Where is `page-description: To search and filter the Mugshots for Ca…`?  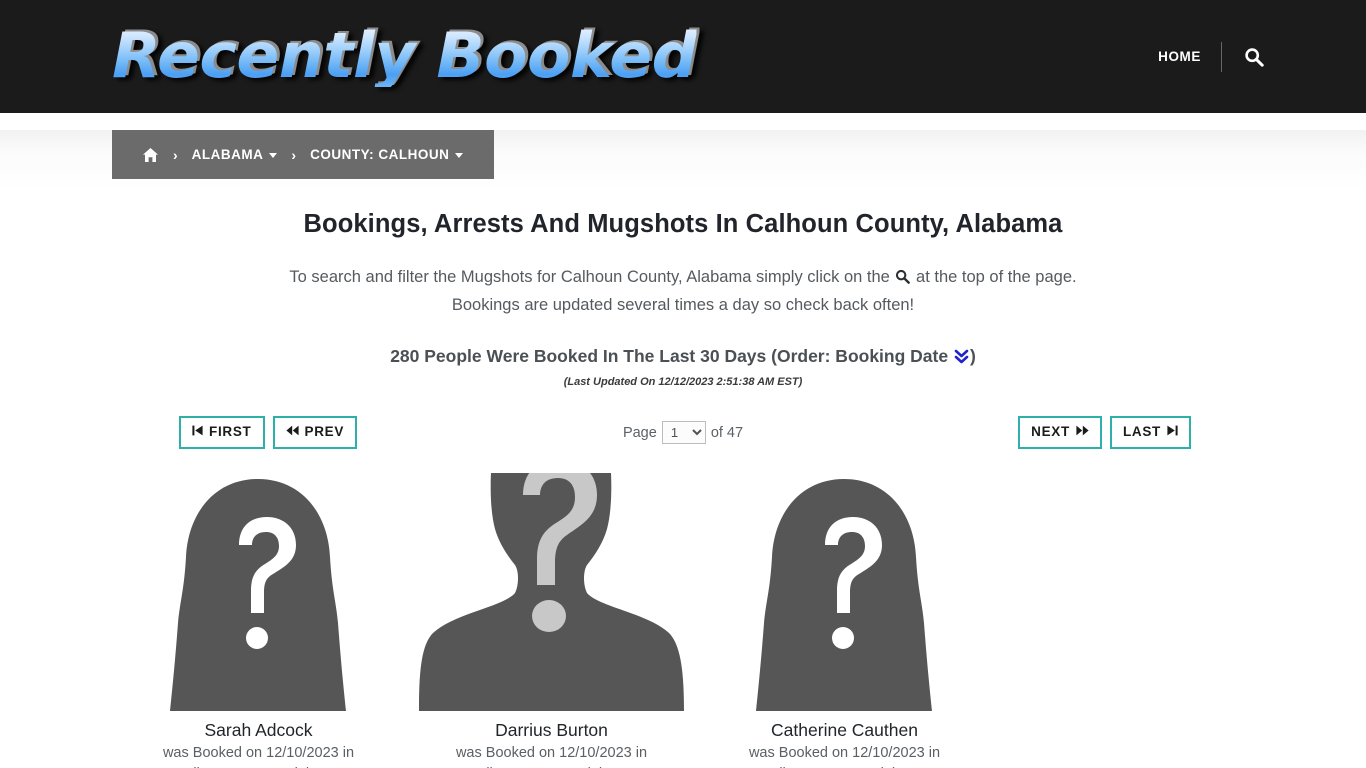
page-description: To search and filter the Mugshots for Ca… is located at coordinates (683, 291).